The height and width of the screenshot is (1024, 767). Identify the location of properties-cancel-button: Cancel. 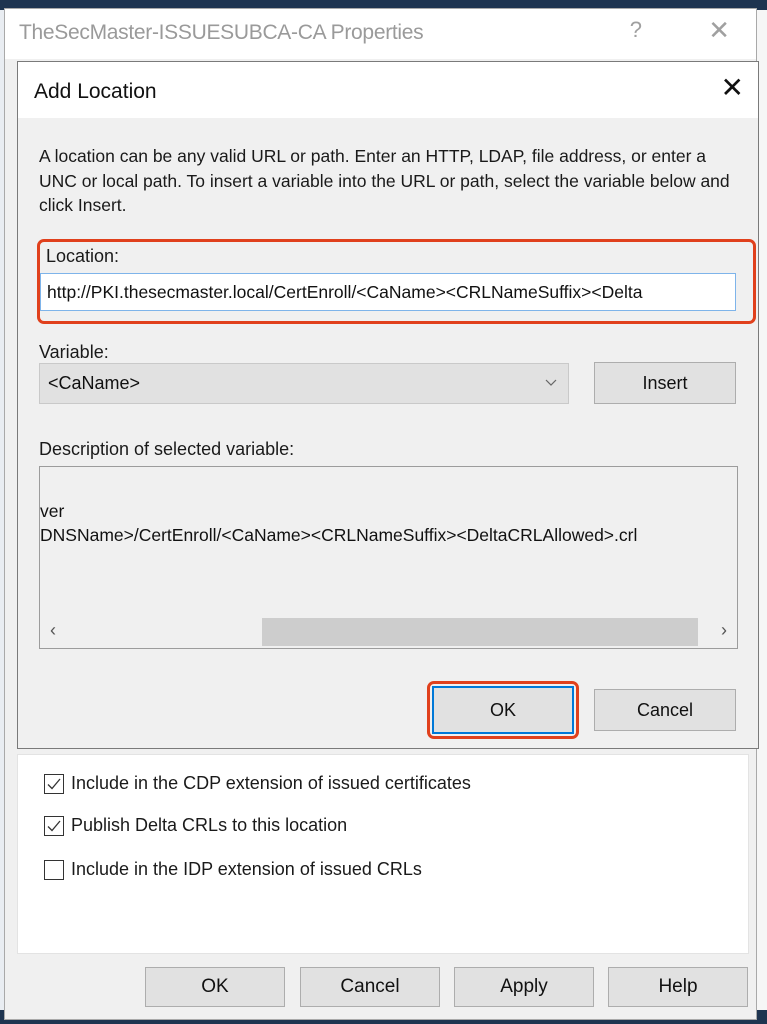
(370, 987).